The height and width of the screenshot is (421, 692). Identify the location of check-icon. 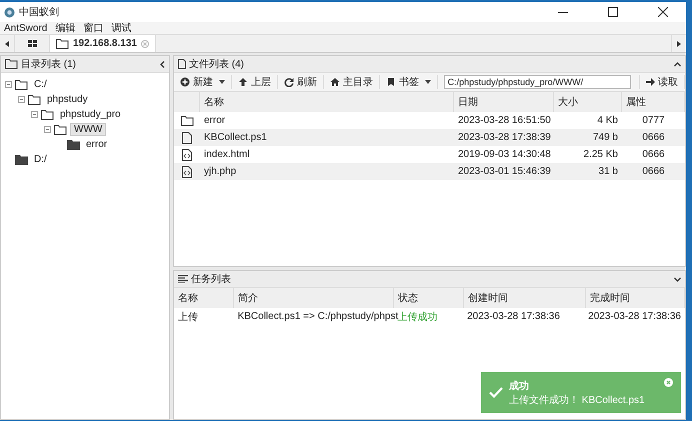
(496, 392).